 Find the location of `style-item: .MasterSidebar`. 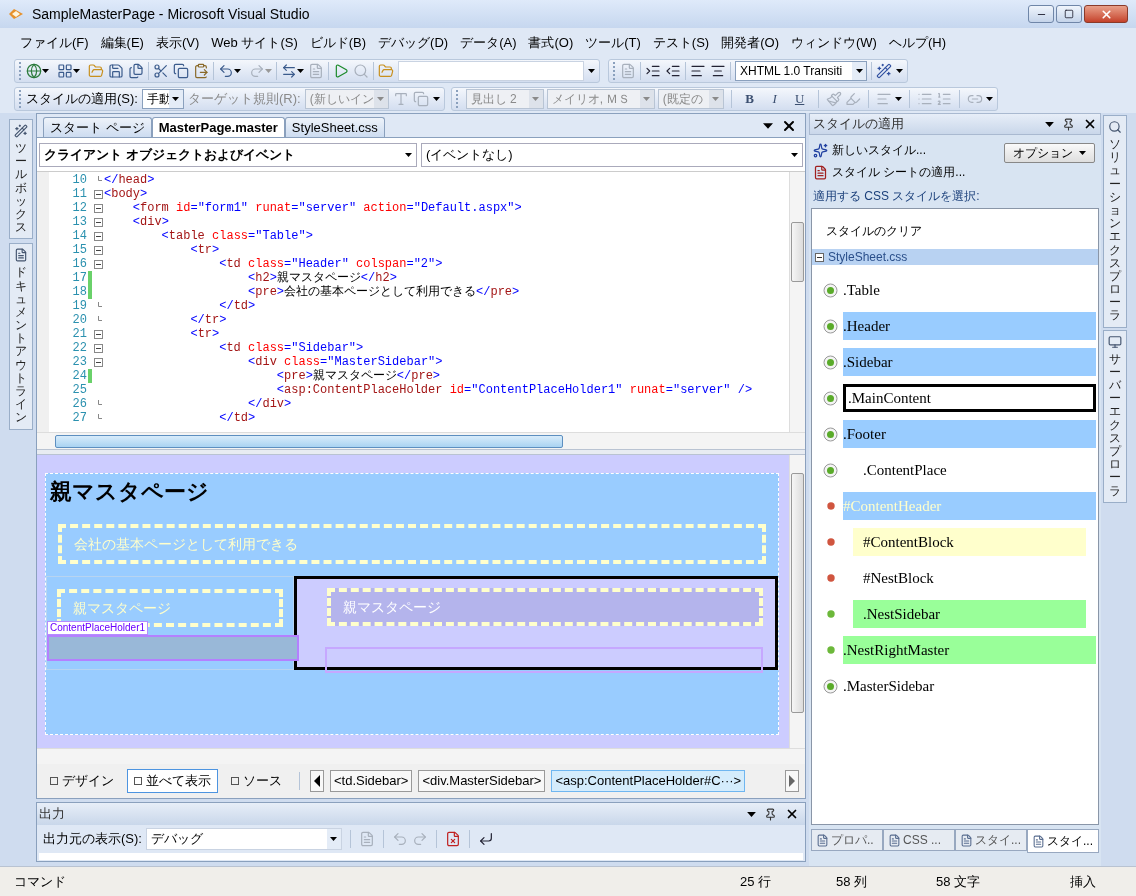

style-item: .MasterSidebar is located at coordinates (969, 686).